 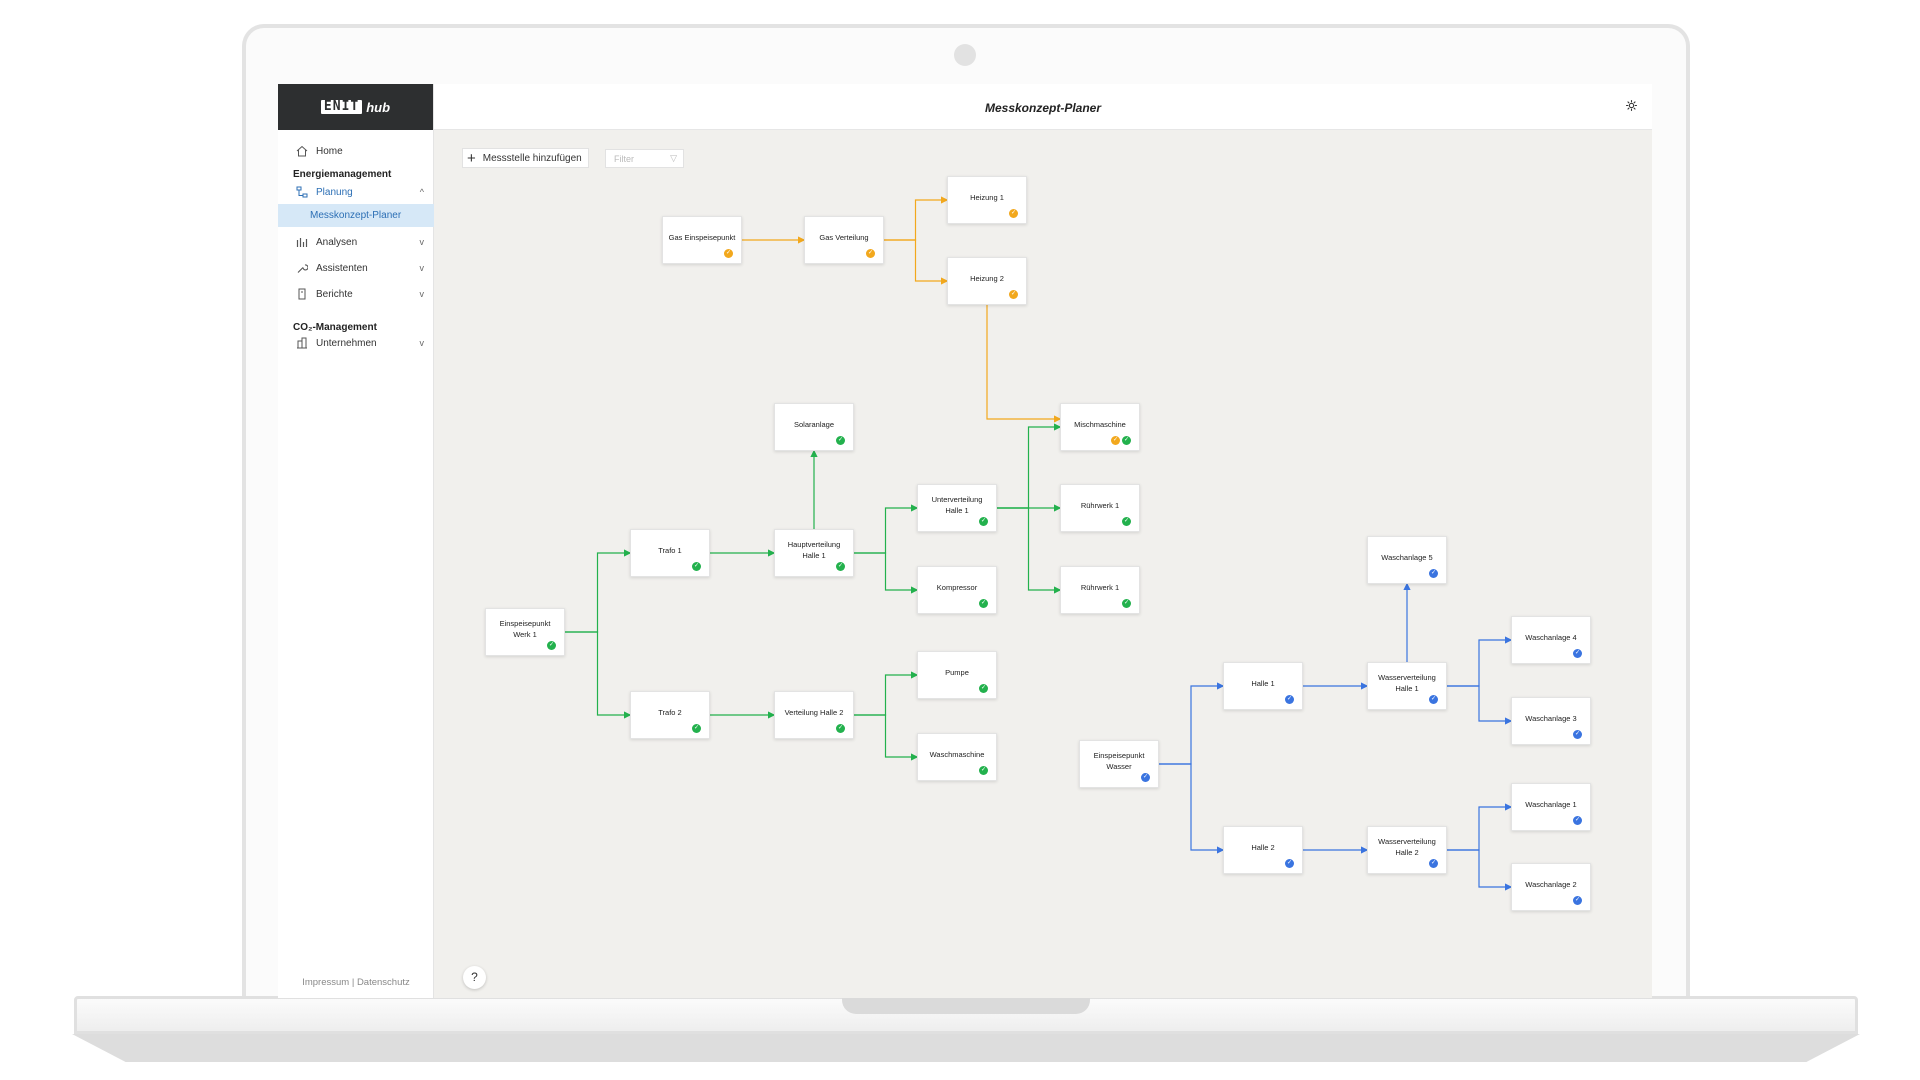 I want to click on edge-wv2-to-wa1, so click(x=1480, y=827).